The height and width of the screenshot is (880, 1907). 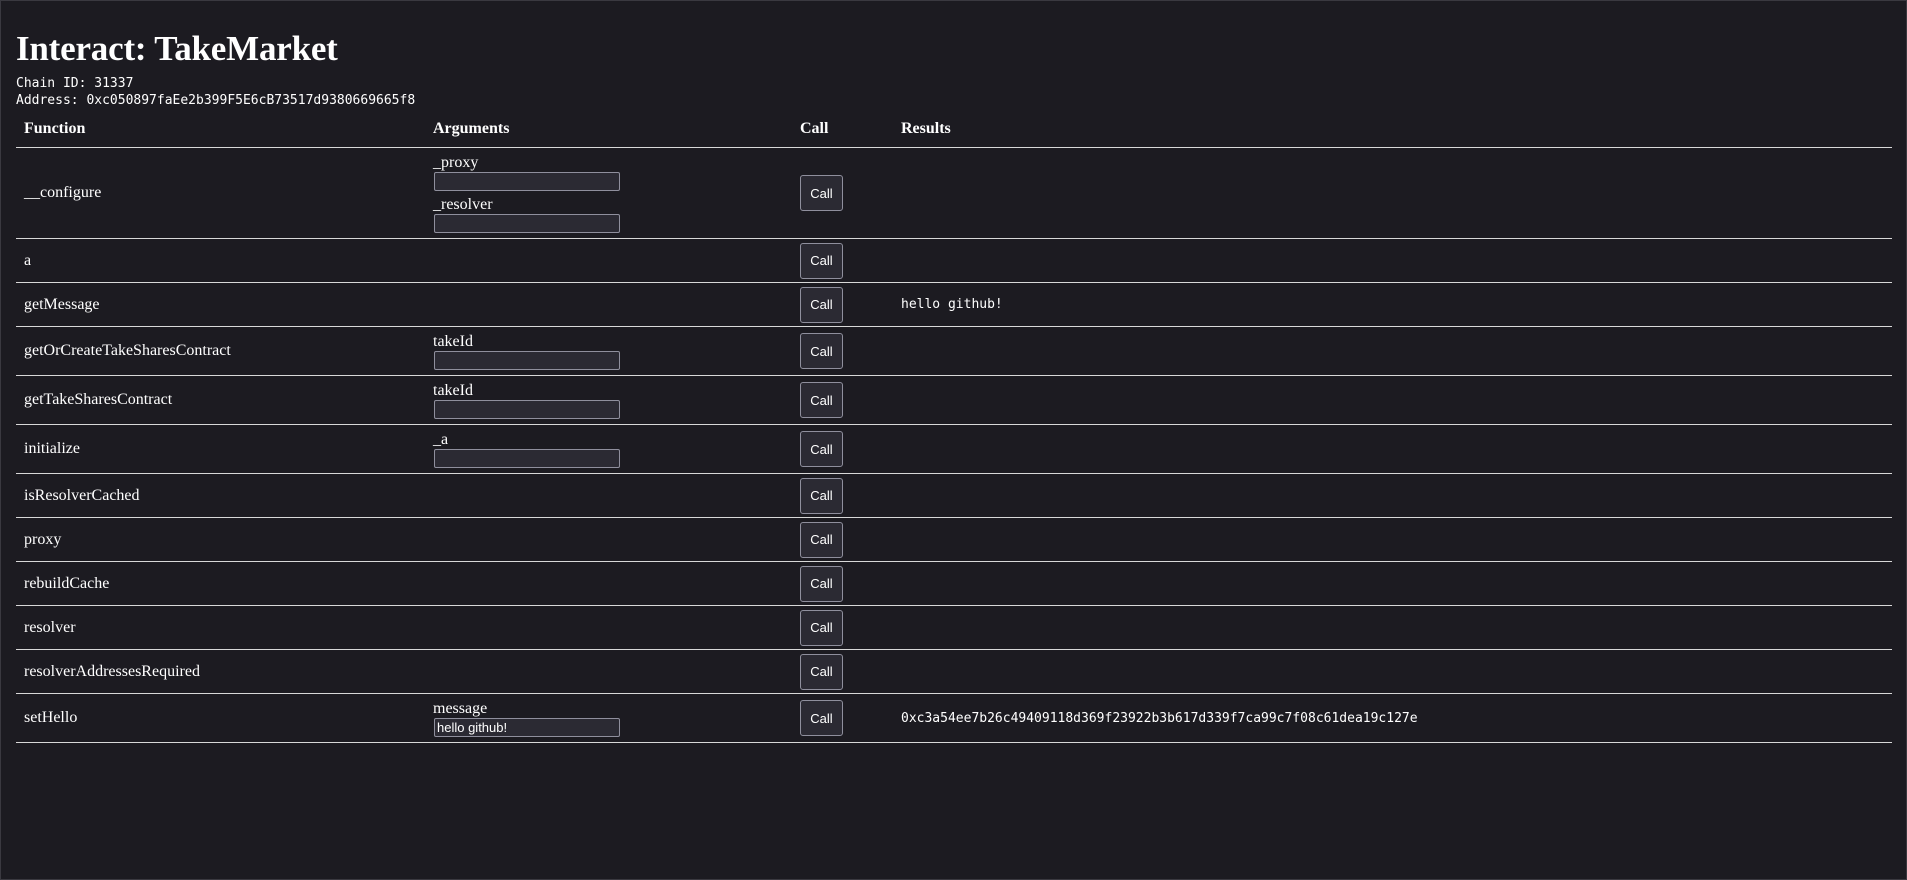 I want to click on argument-label: _resolver, so click(x=463, y=204).